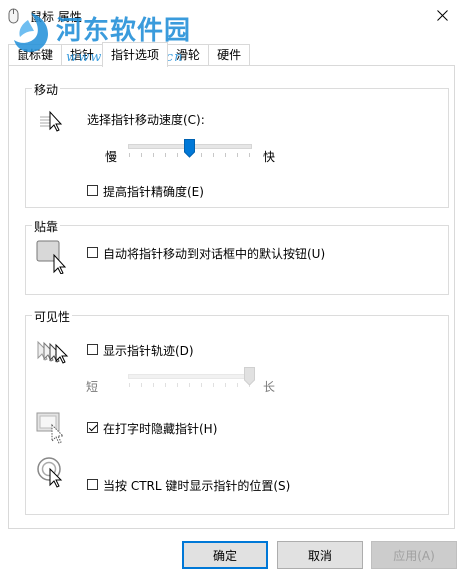 The width and height of the screenshot is (465, 581). Describe the element at coordinates (249, 376) in the screenshot. I see `trail-slider-thumb` at that location.